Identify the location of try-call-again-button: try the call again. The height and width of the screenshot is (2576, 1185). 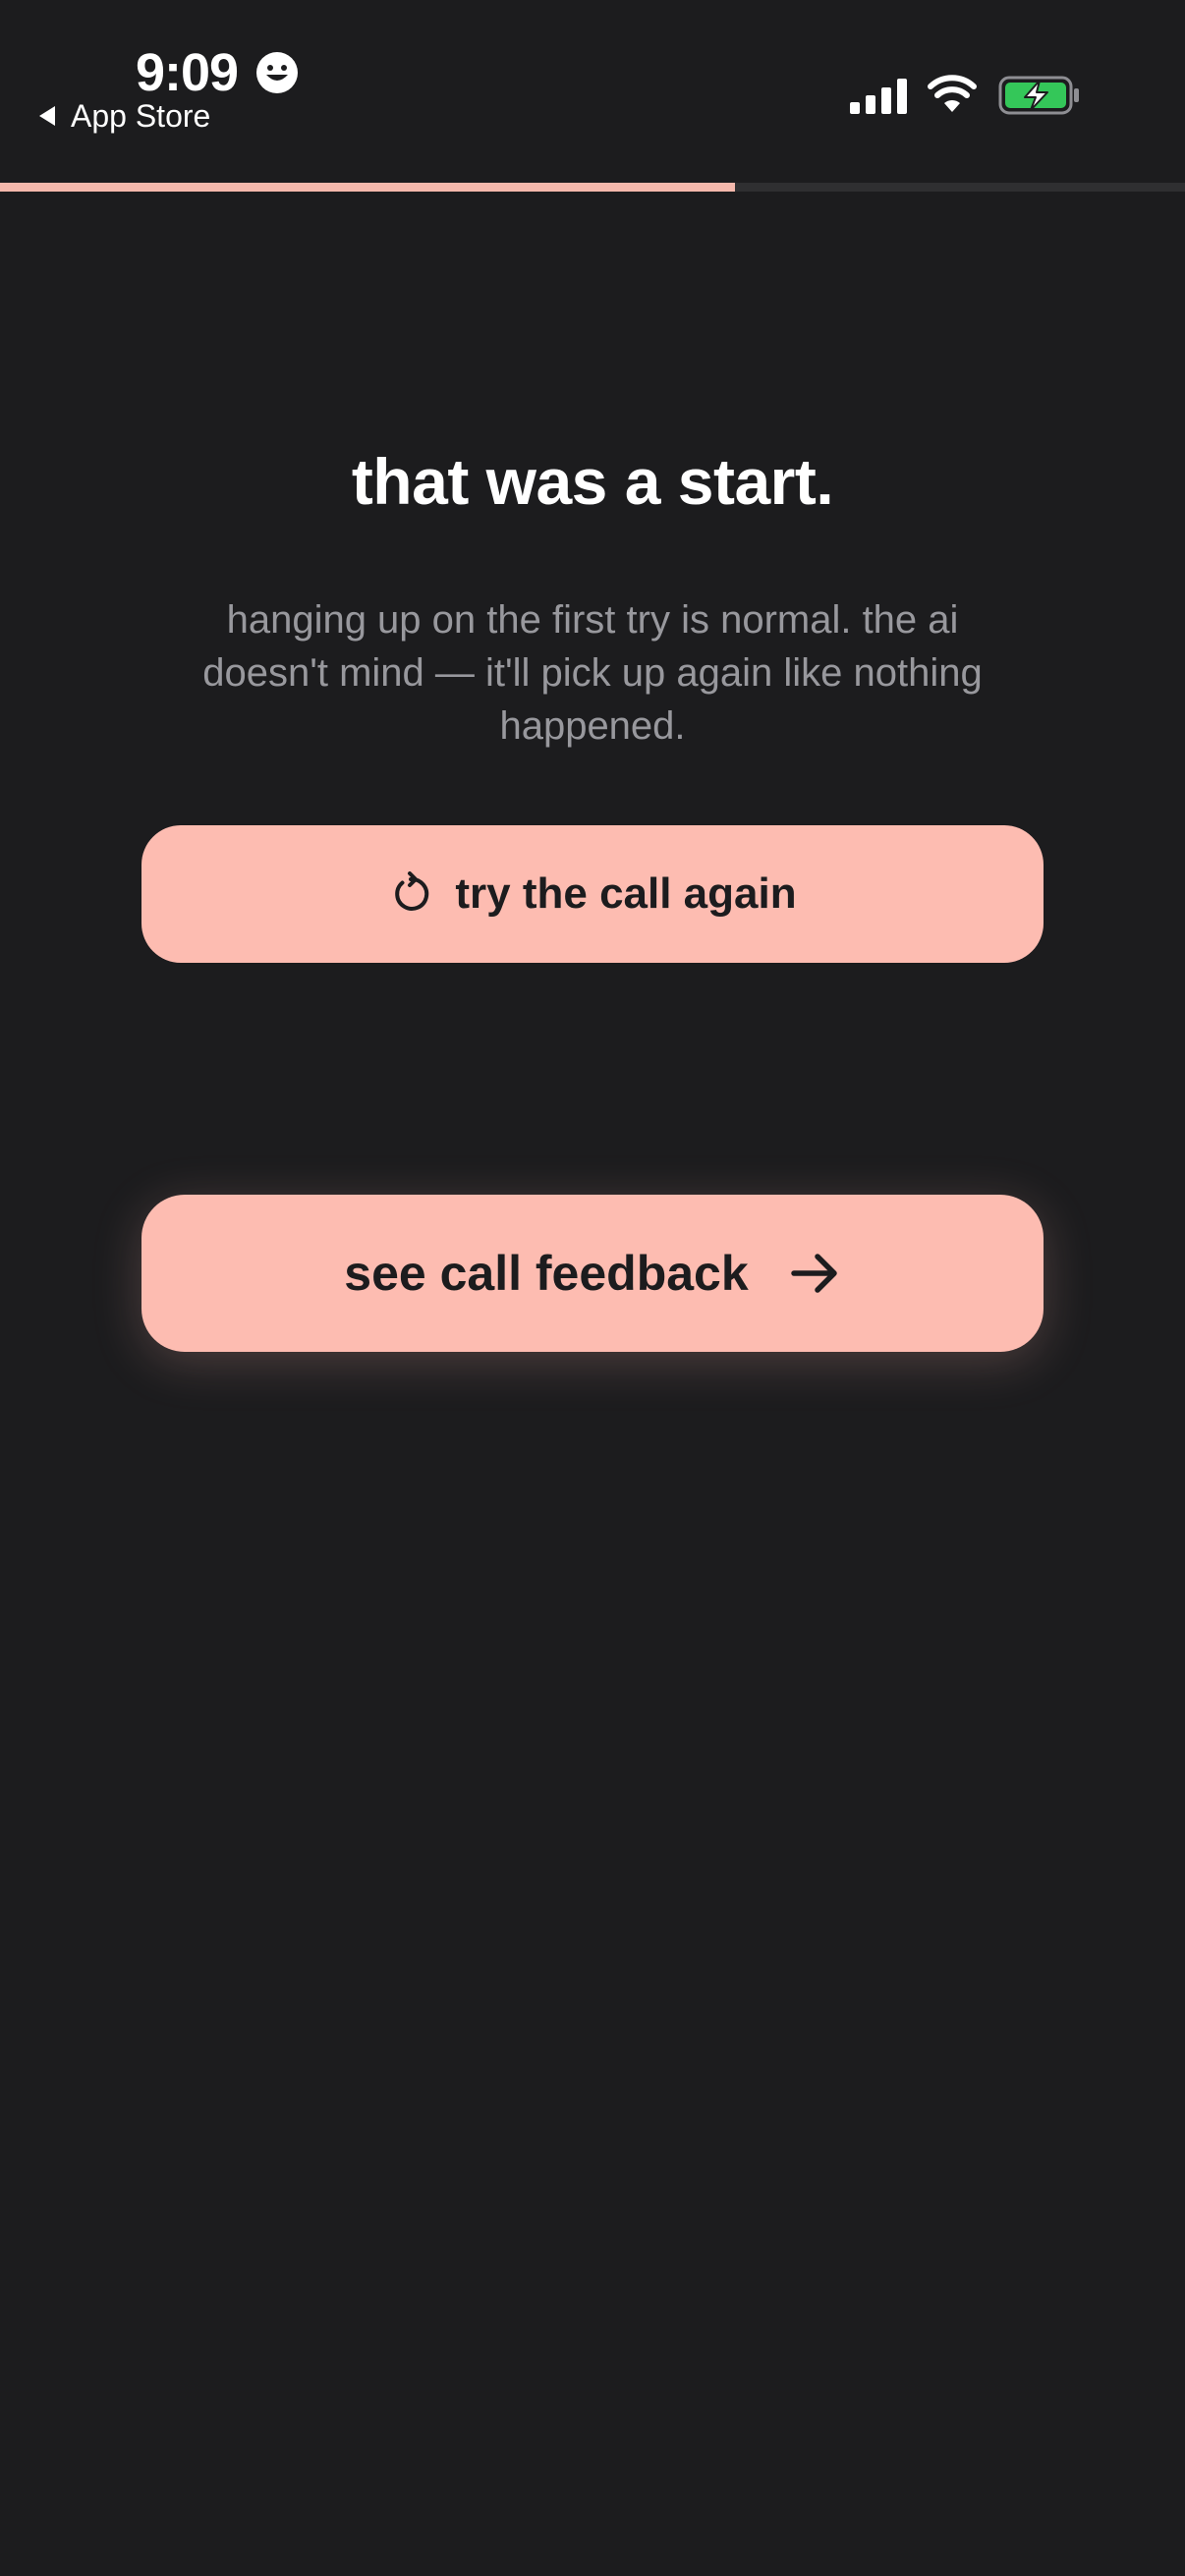
(592, 894).